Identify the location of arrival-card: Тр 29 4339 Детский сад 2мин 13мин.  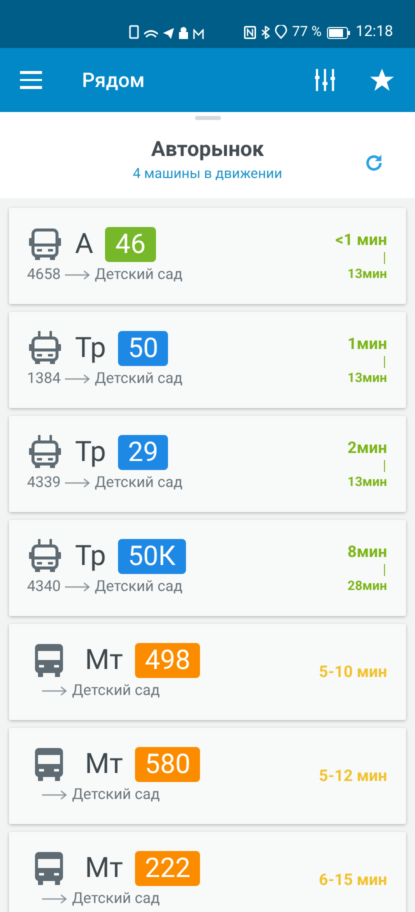
(207, 464).